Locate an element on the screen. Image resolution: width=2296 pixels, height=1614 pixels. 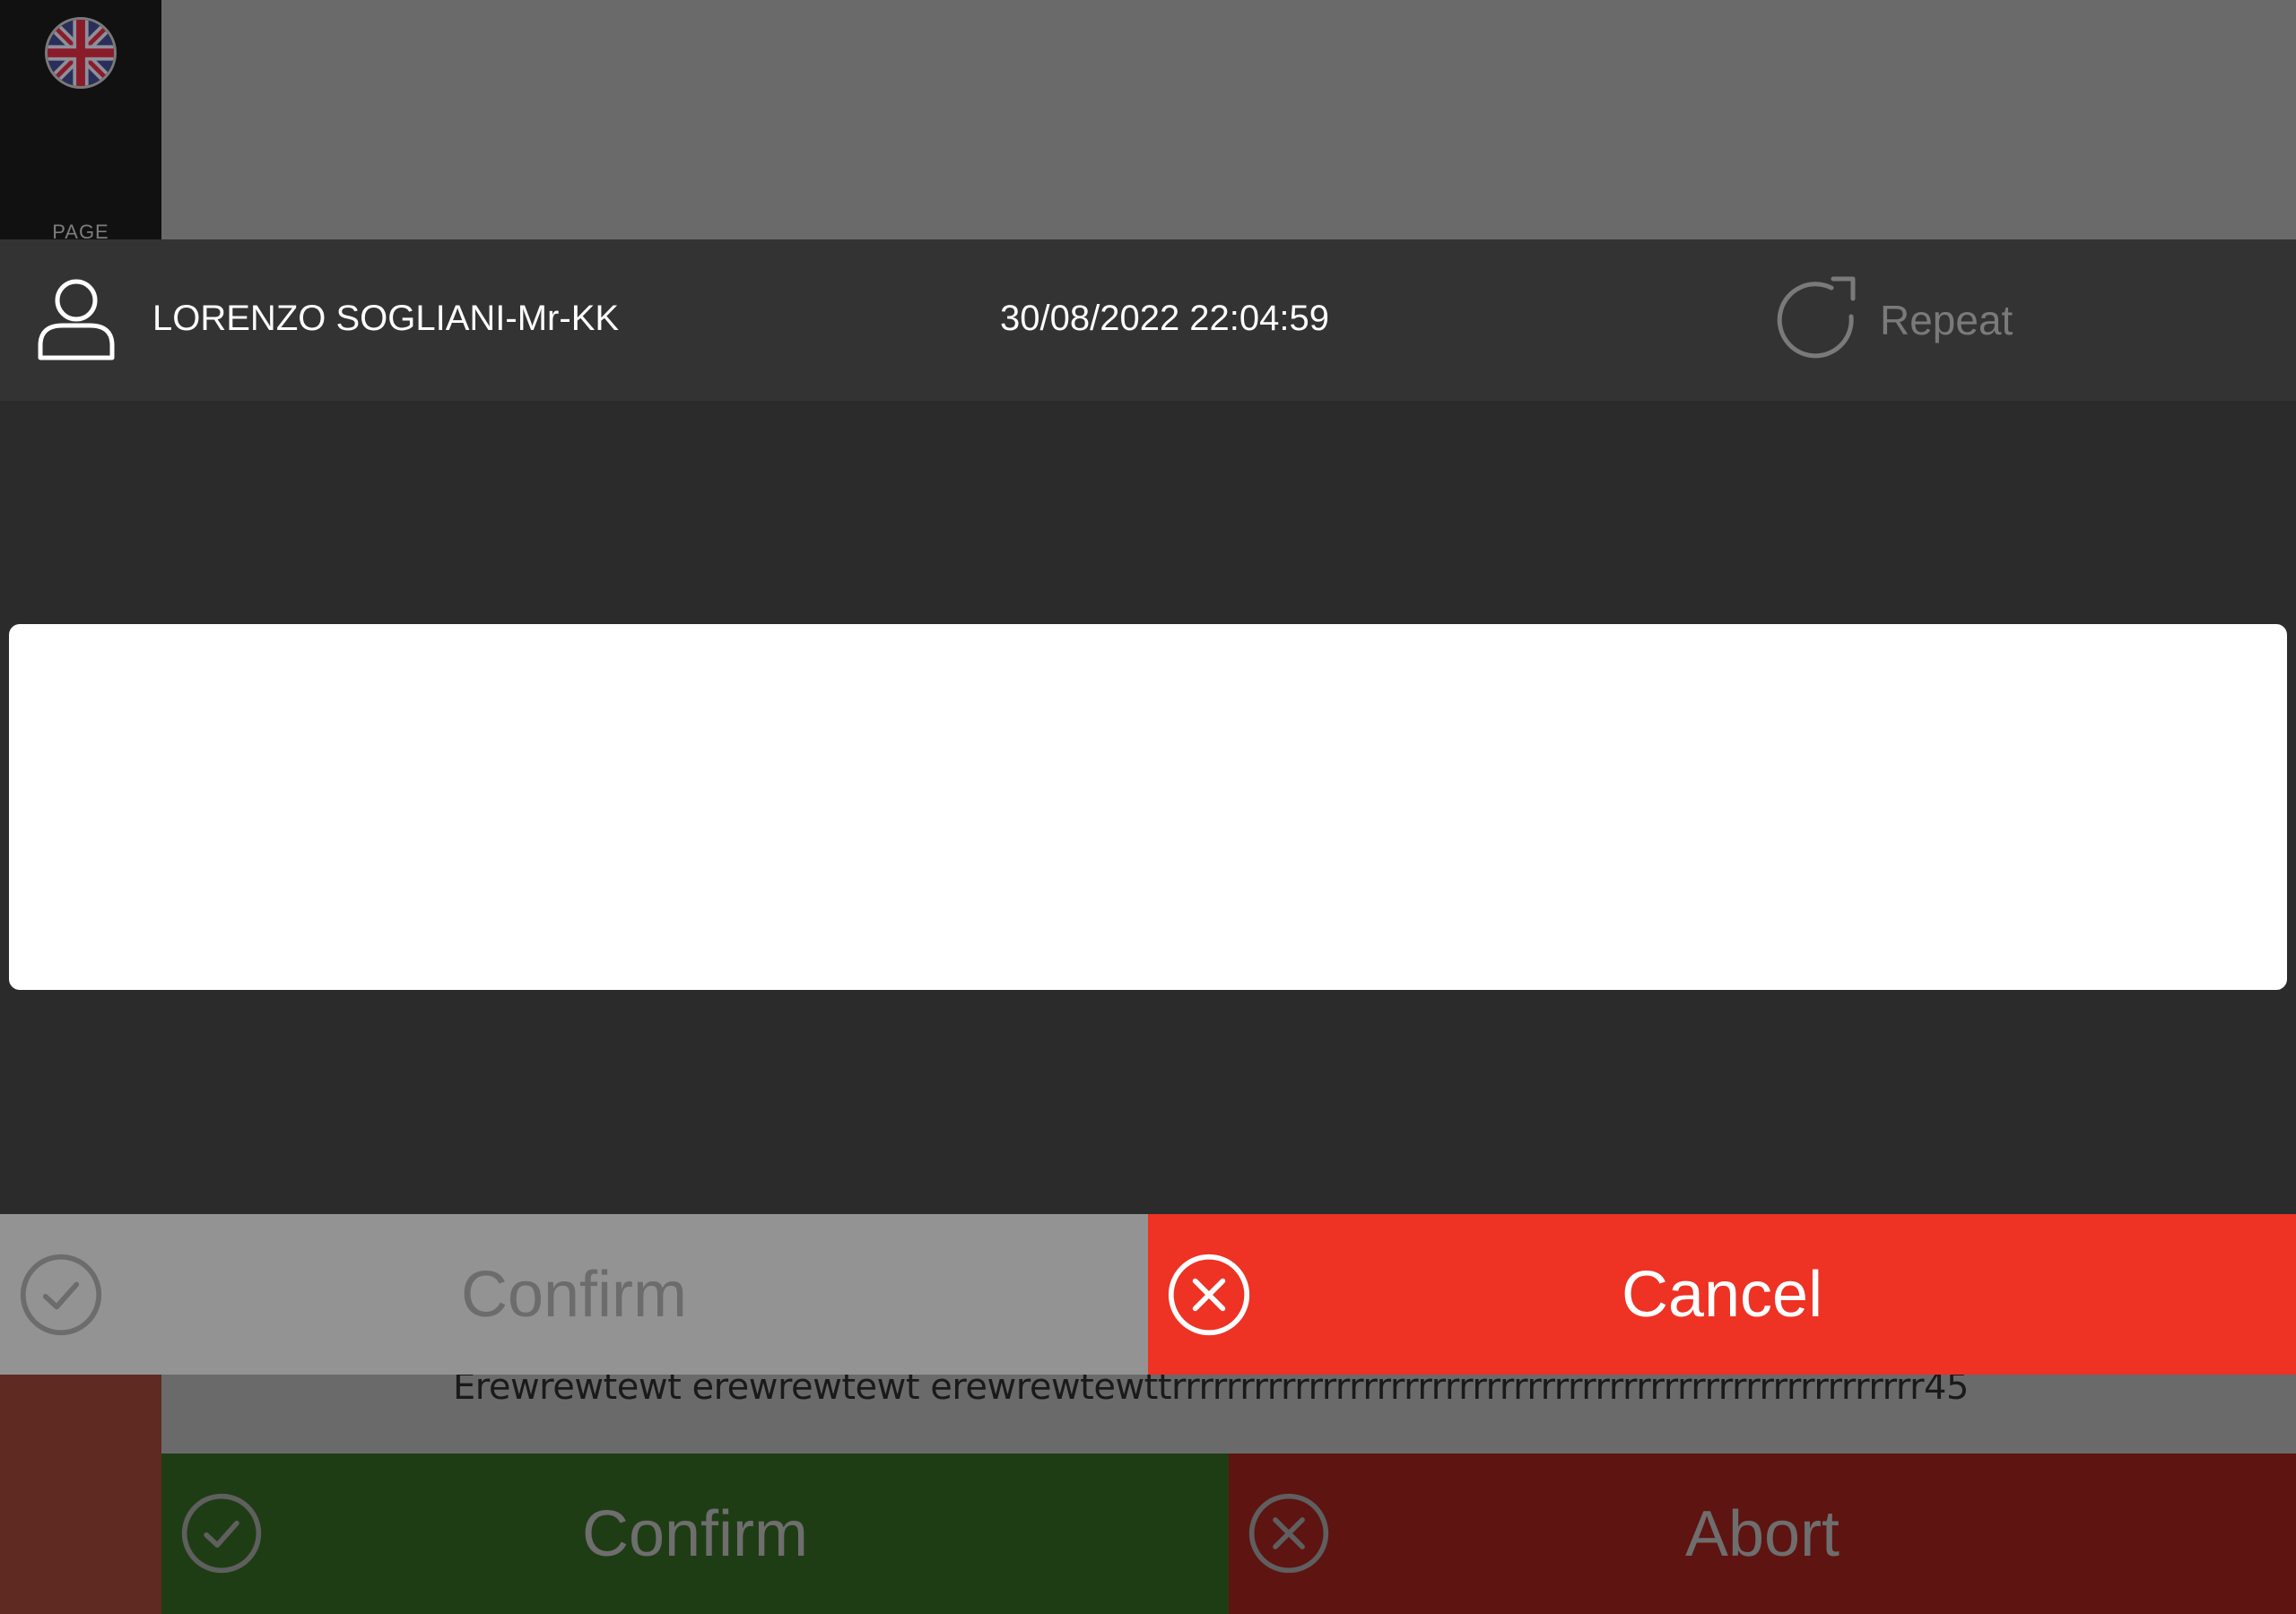
uk-flag-icon is located at coordinates (81, 53).